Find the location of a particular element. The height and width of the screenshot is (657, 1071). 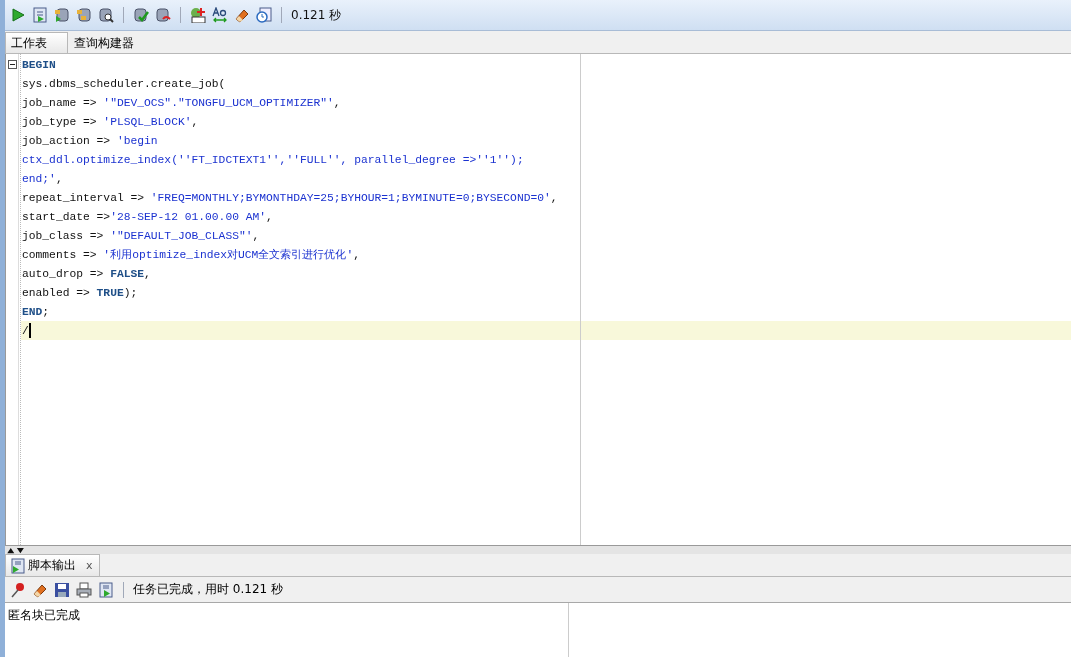

editor-tab: 查询构建器 is located at coordinates (104, 42).